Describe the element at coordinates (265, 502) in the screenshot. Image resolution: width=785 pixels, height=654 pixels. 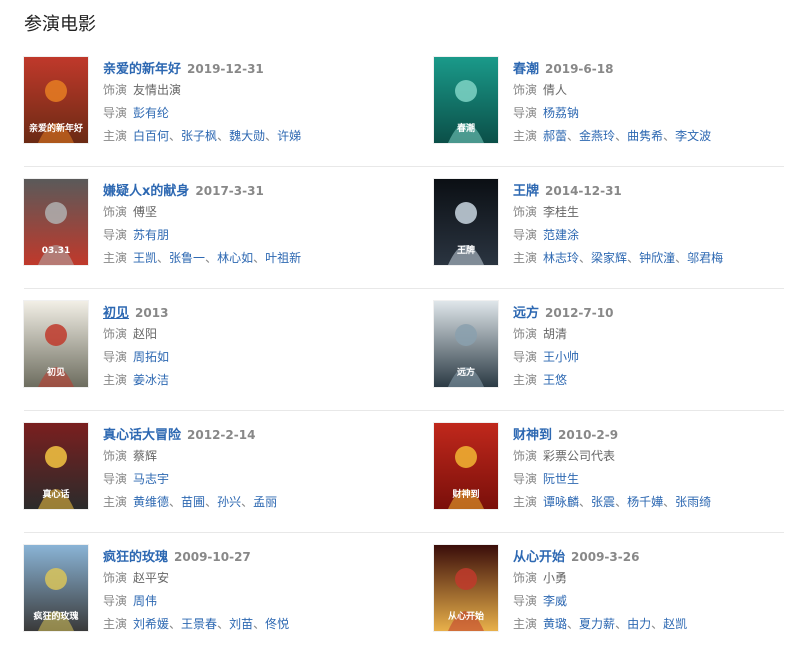
I see `cast-member-link: 孟丽` at that location.